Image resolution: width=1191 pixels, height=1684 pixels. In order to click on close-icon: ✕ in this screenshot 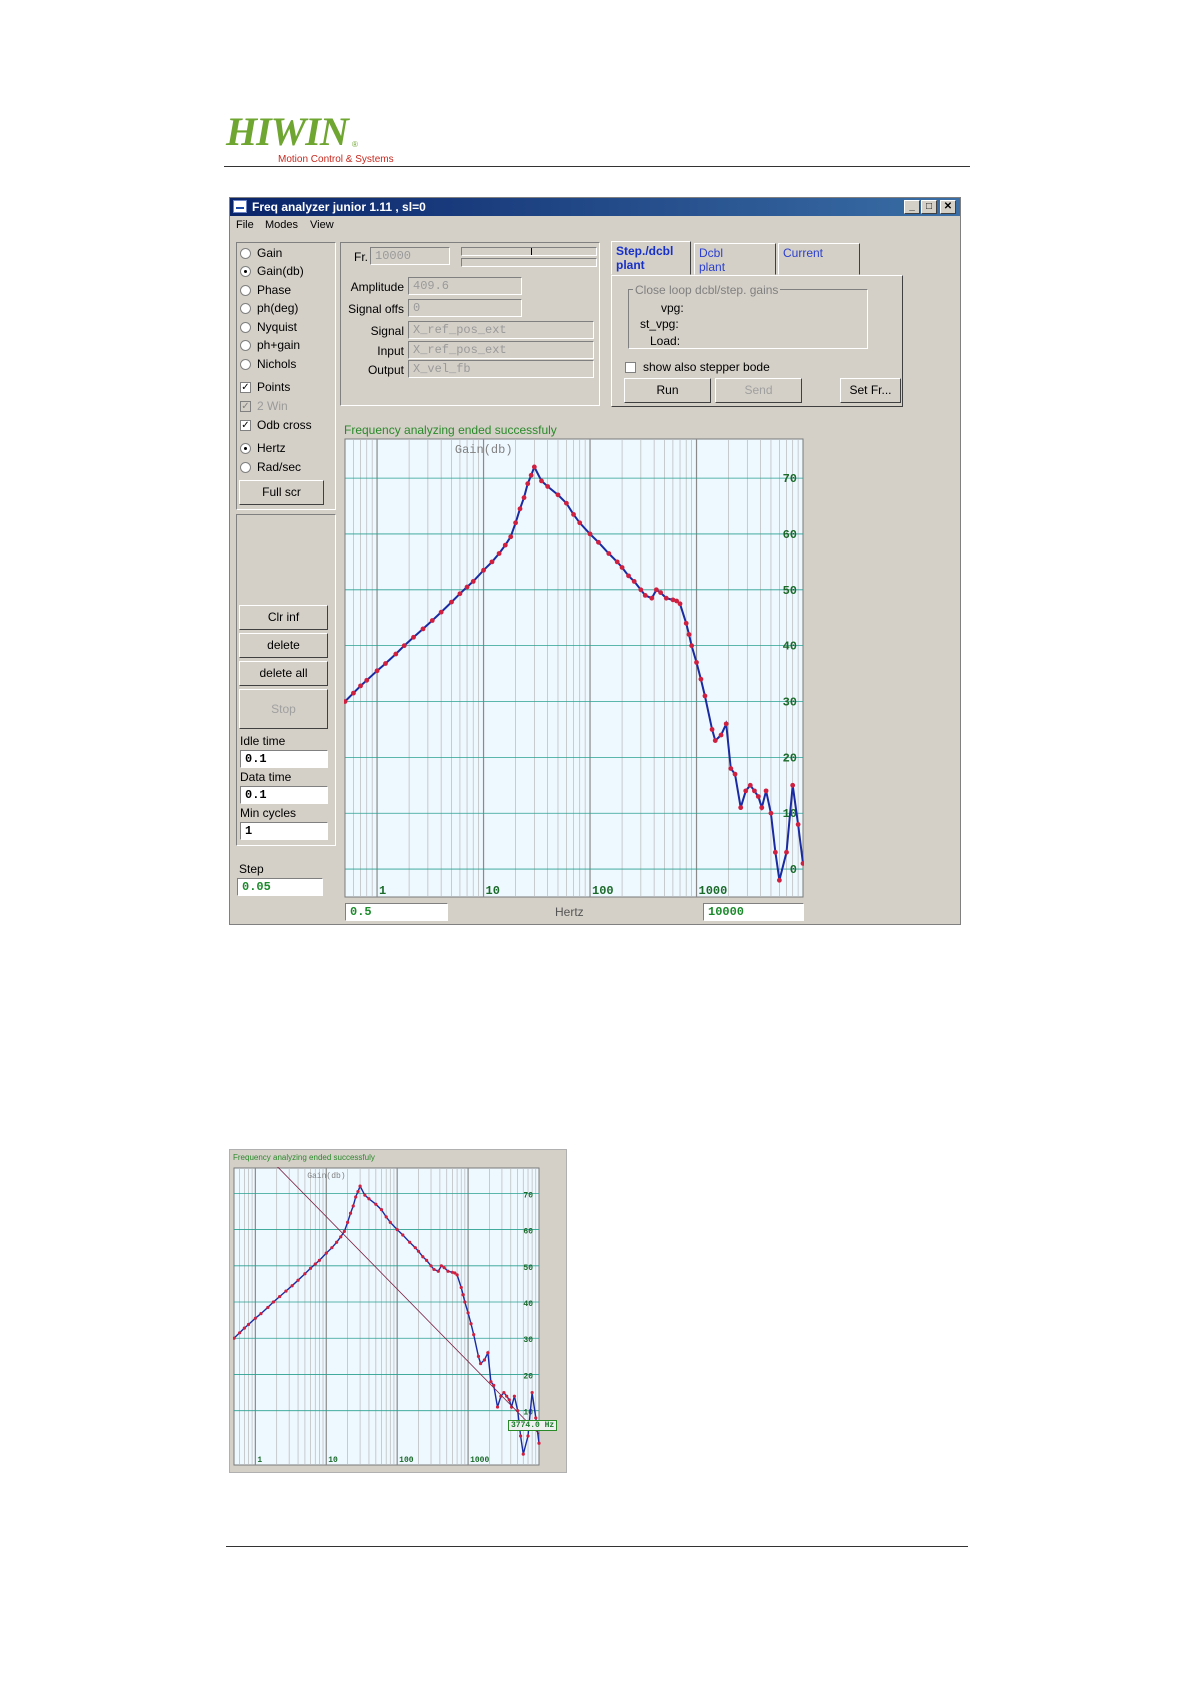, I will do `click(948, 207)`.